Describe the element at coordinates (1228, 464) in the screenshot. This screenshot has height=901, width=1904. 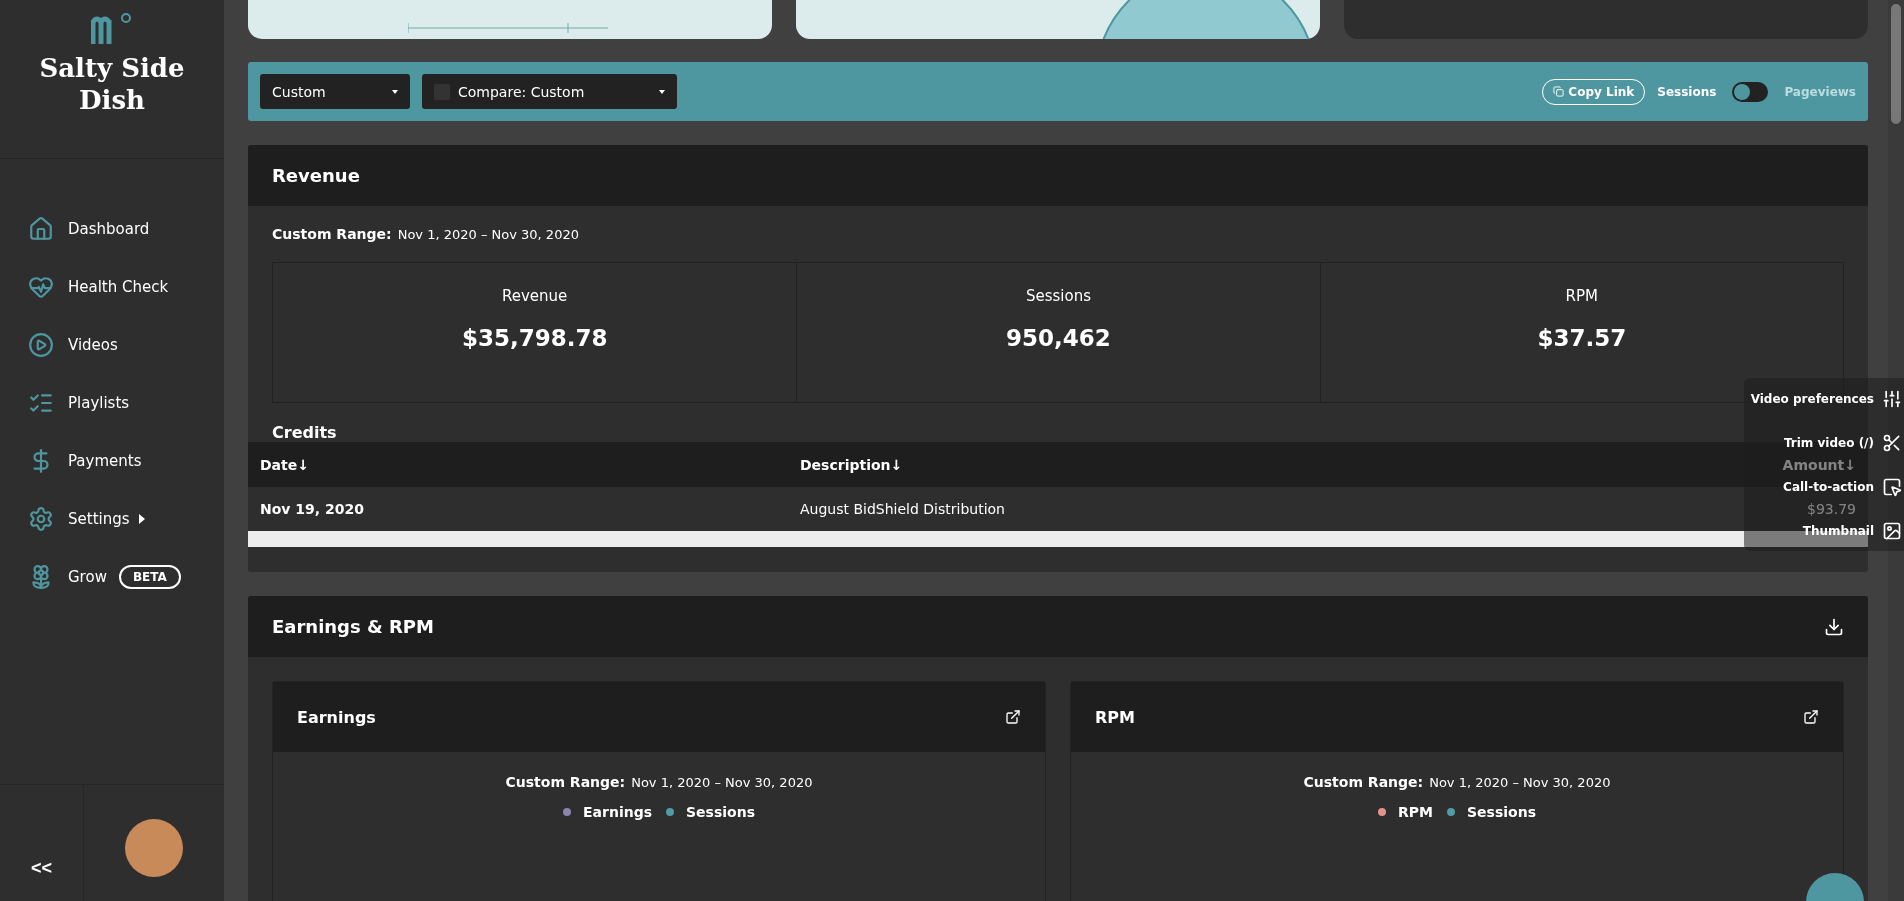
I see `column-header: Description↓` at that location.